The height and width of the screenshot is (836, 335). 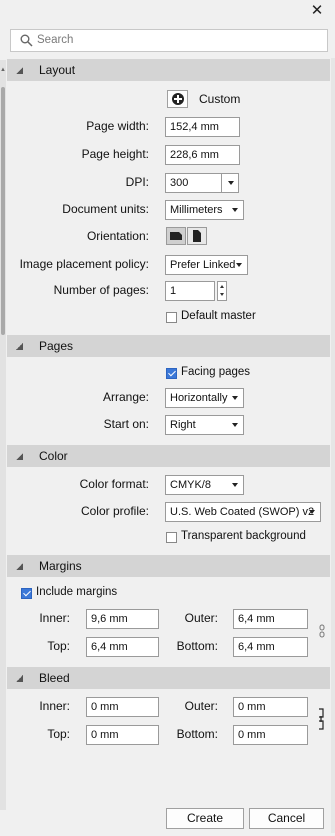 What do you see at coordinates (58, 646) in the screenshot?
I see `margin-top-label: Top:` at bounding box center [58, 646].